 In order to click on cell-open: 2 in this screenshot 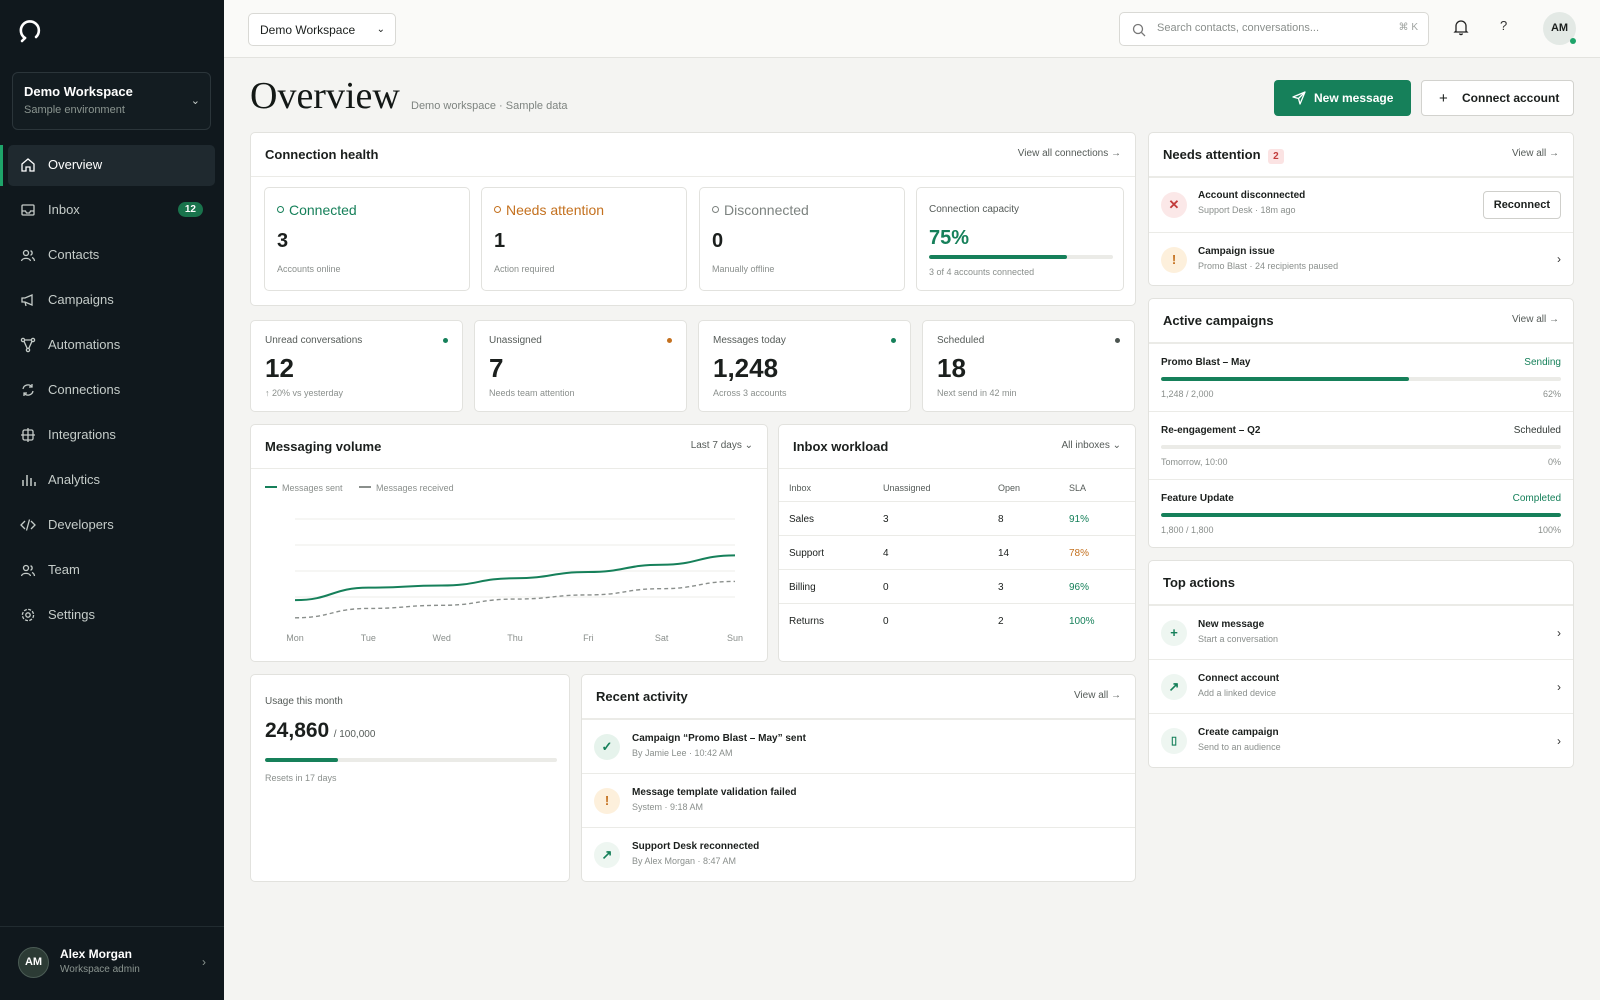, I will do `click(1001, 621)`.